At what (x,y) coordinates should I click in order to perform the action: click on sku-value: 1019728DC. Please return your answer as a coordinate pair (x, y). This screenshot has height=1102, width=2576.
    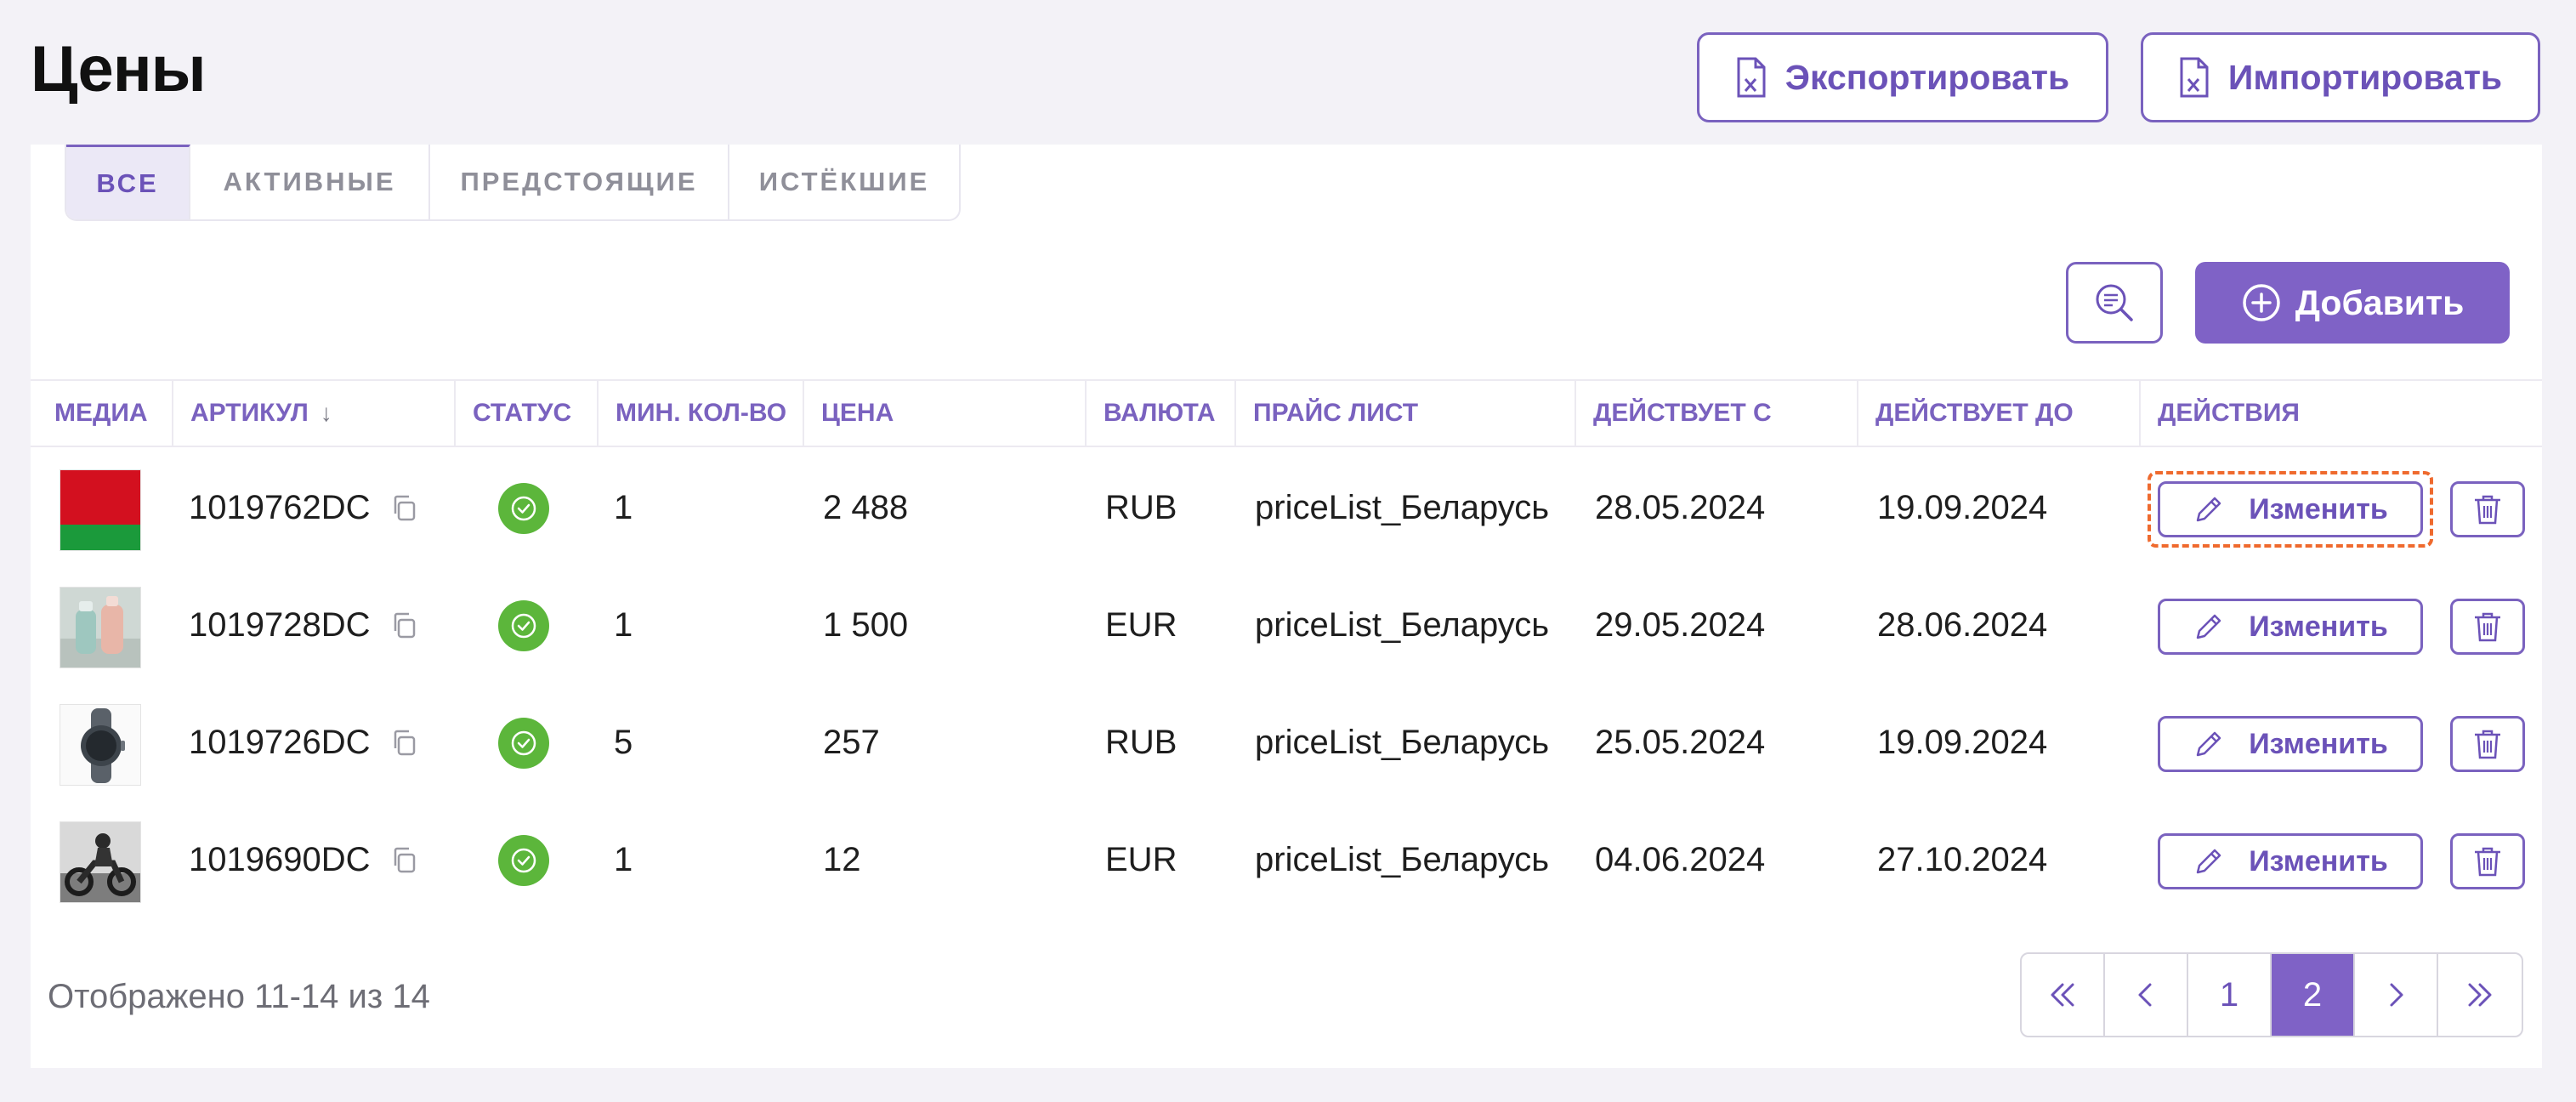
    Looking at the image, I should click on (280, 624).